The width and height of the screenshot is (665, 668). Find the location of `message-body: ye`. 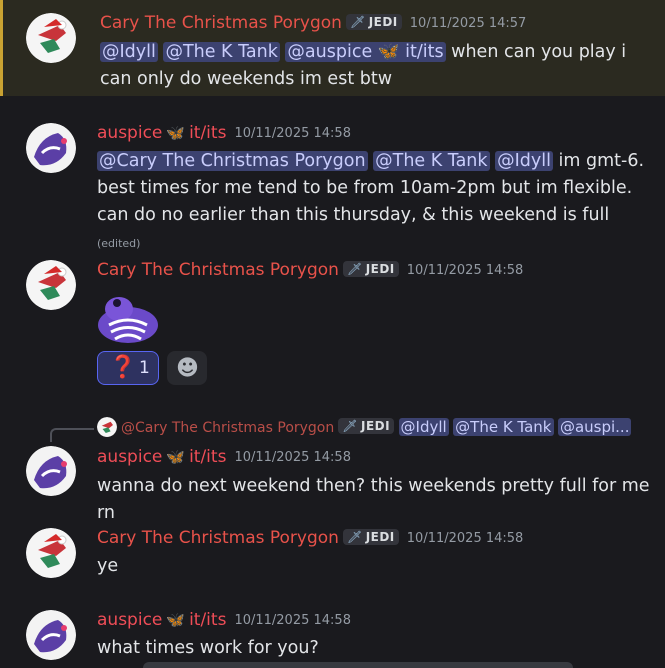

message-body: ye is located at coordinates (377, 566).